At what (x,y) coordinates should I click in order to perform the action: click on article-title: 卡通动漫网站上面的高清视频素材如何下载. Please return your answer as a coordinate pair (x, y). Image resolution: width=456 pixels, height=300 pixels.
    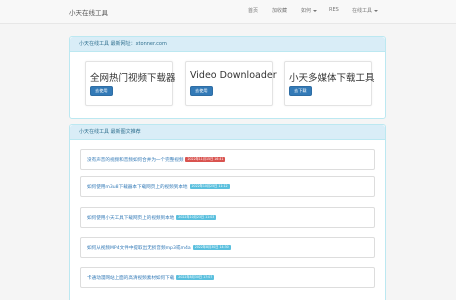
    Looking at the image, I should click on (131, 278).